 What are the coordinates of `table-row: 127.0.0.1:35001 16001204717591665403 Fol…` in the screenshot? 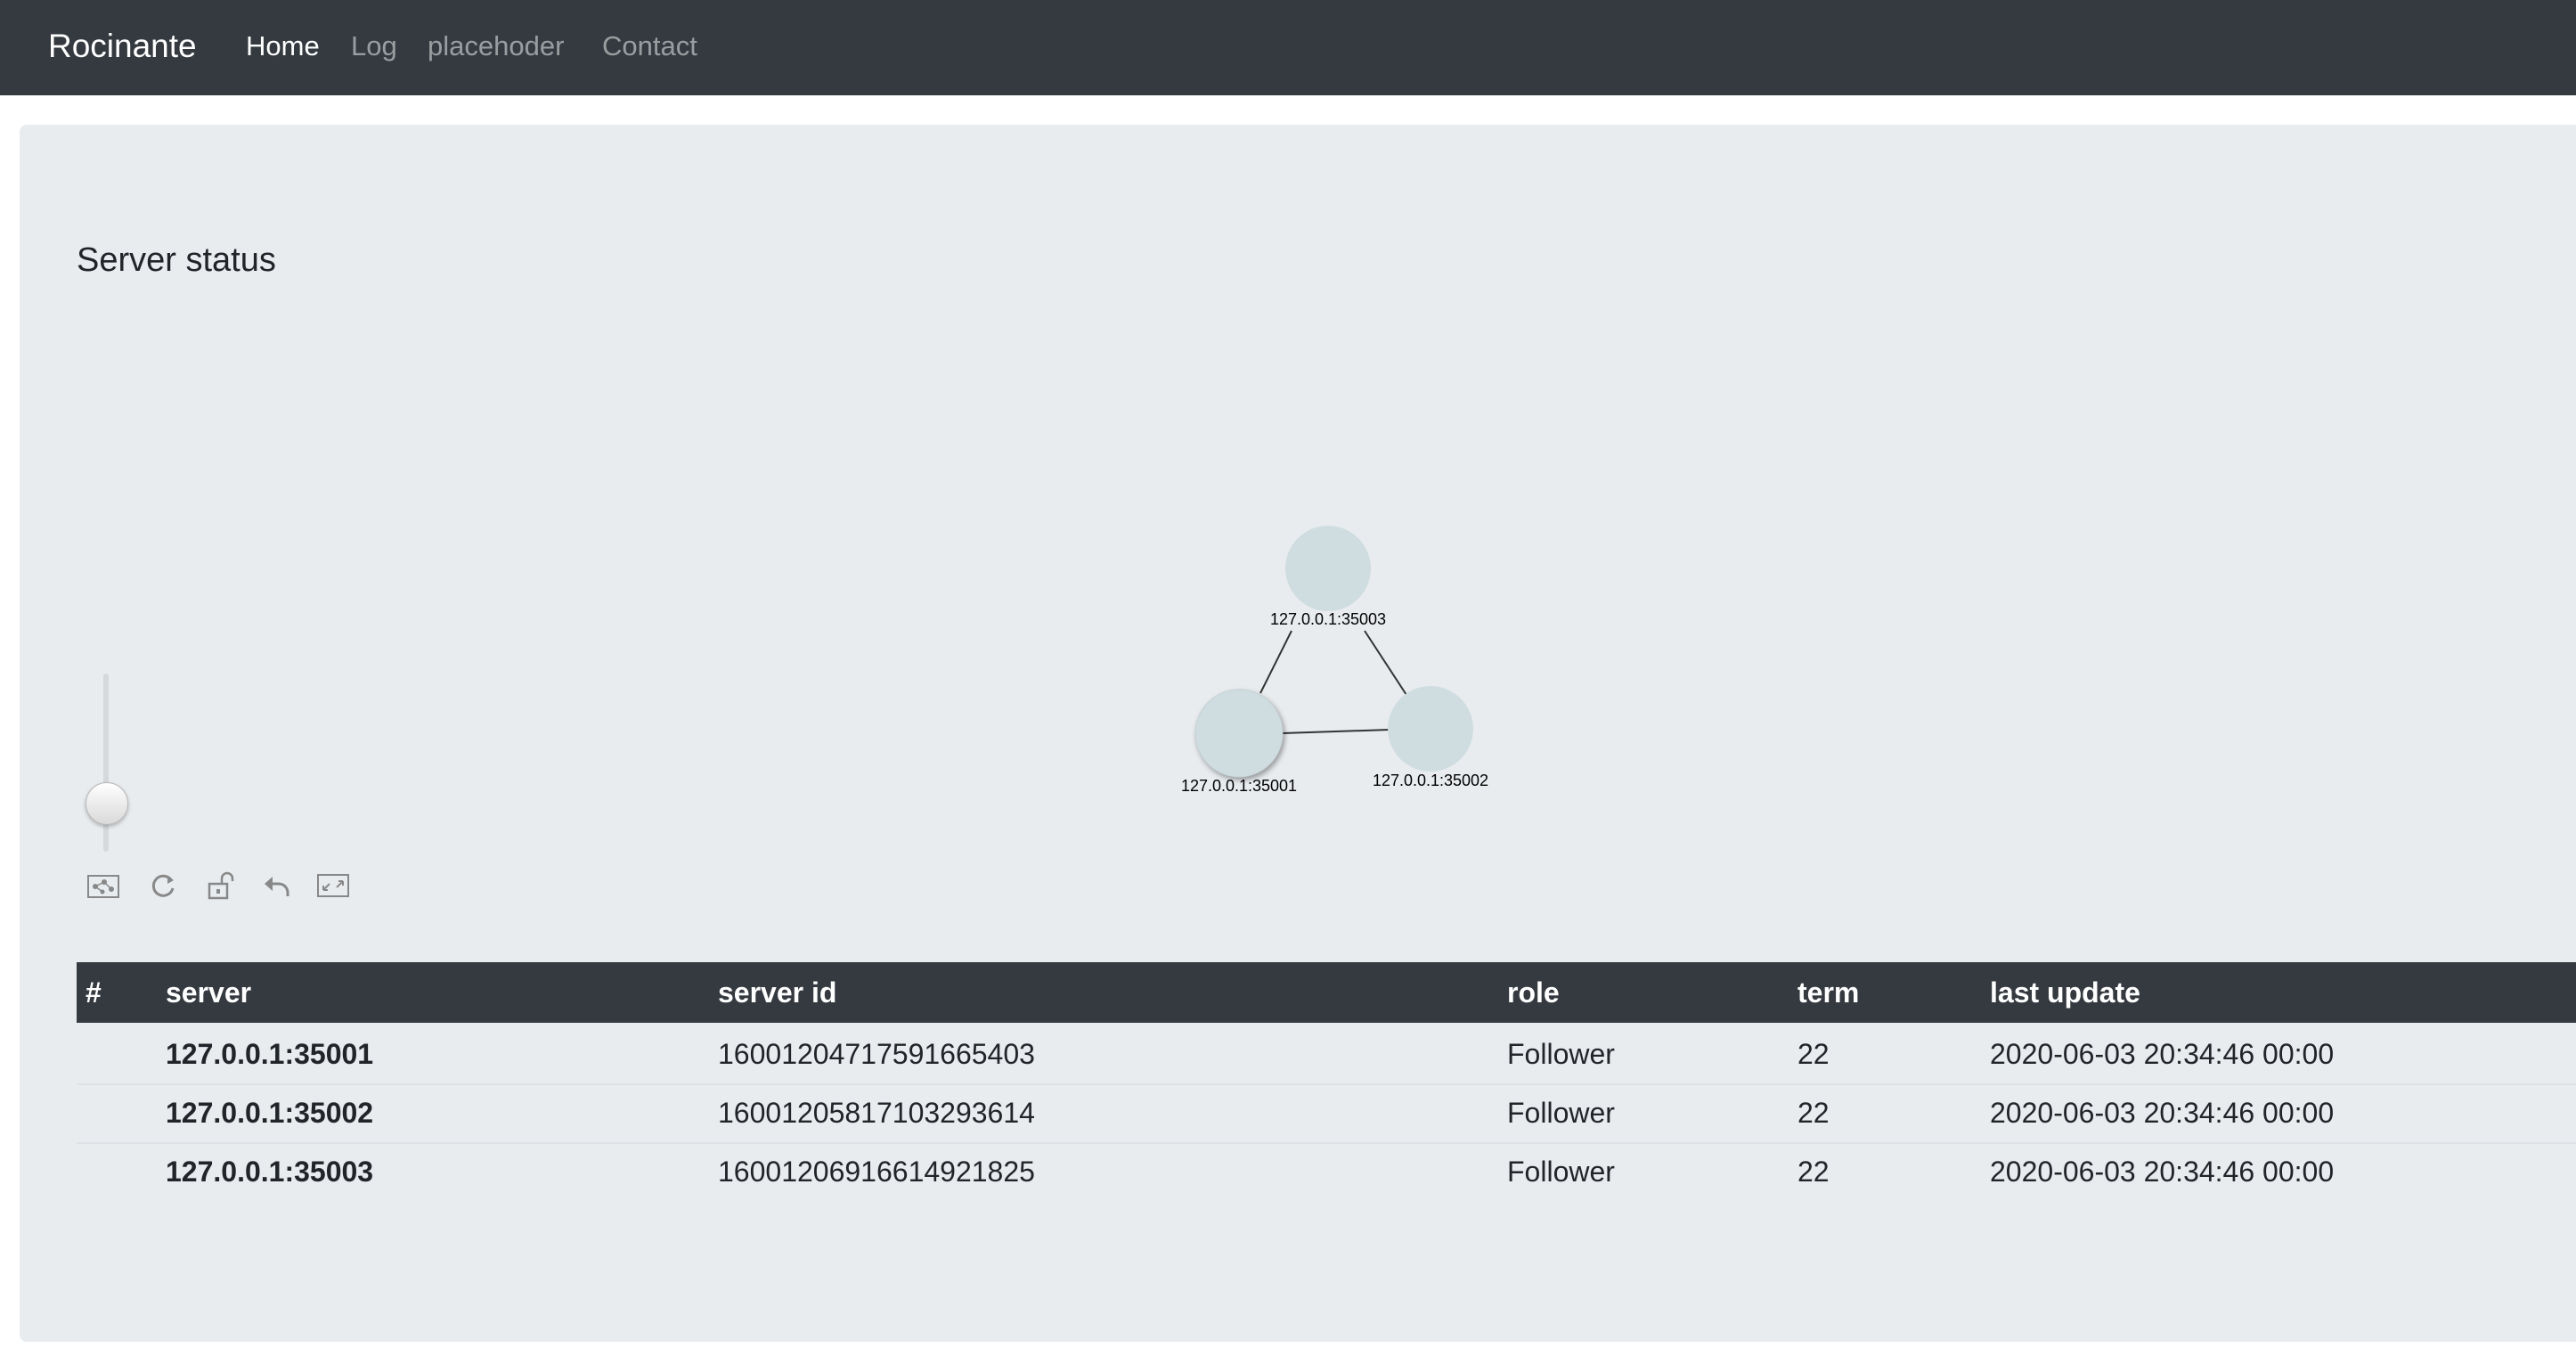 It's located at (1326, 1055).